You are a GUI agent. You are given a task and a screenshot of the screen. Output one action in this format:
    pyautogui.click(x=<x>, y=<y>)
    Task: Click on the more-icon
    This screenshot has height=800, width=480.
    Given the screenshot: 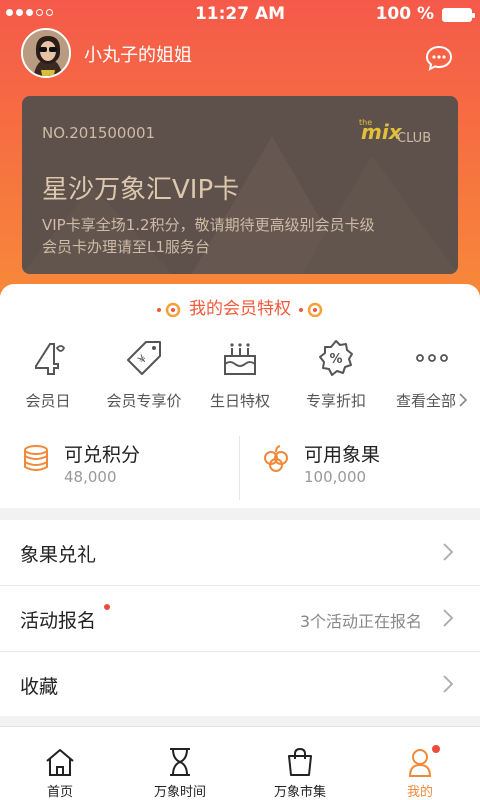 What is the action you would take?
    pyautogui.click(x=432, y=358)
    